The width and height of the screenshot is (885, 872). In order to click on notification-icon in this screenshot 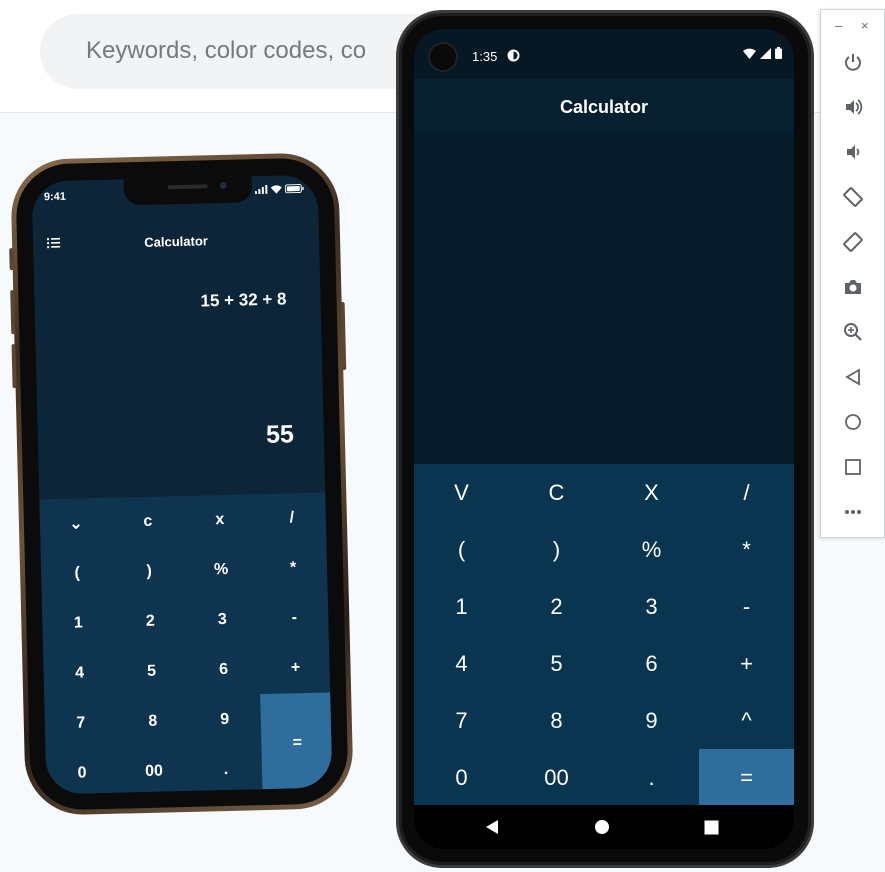, I will do `click(513, 55)`.